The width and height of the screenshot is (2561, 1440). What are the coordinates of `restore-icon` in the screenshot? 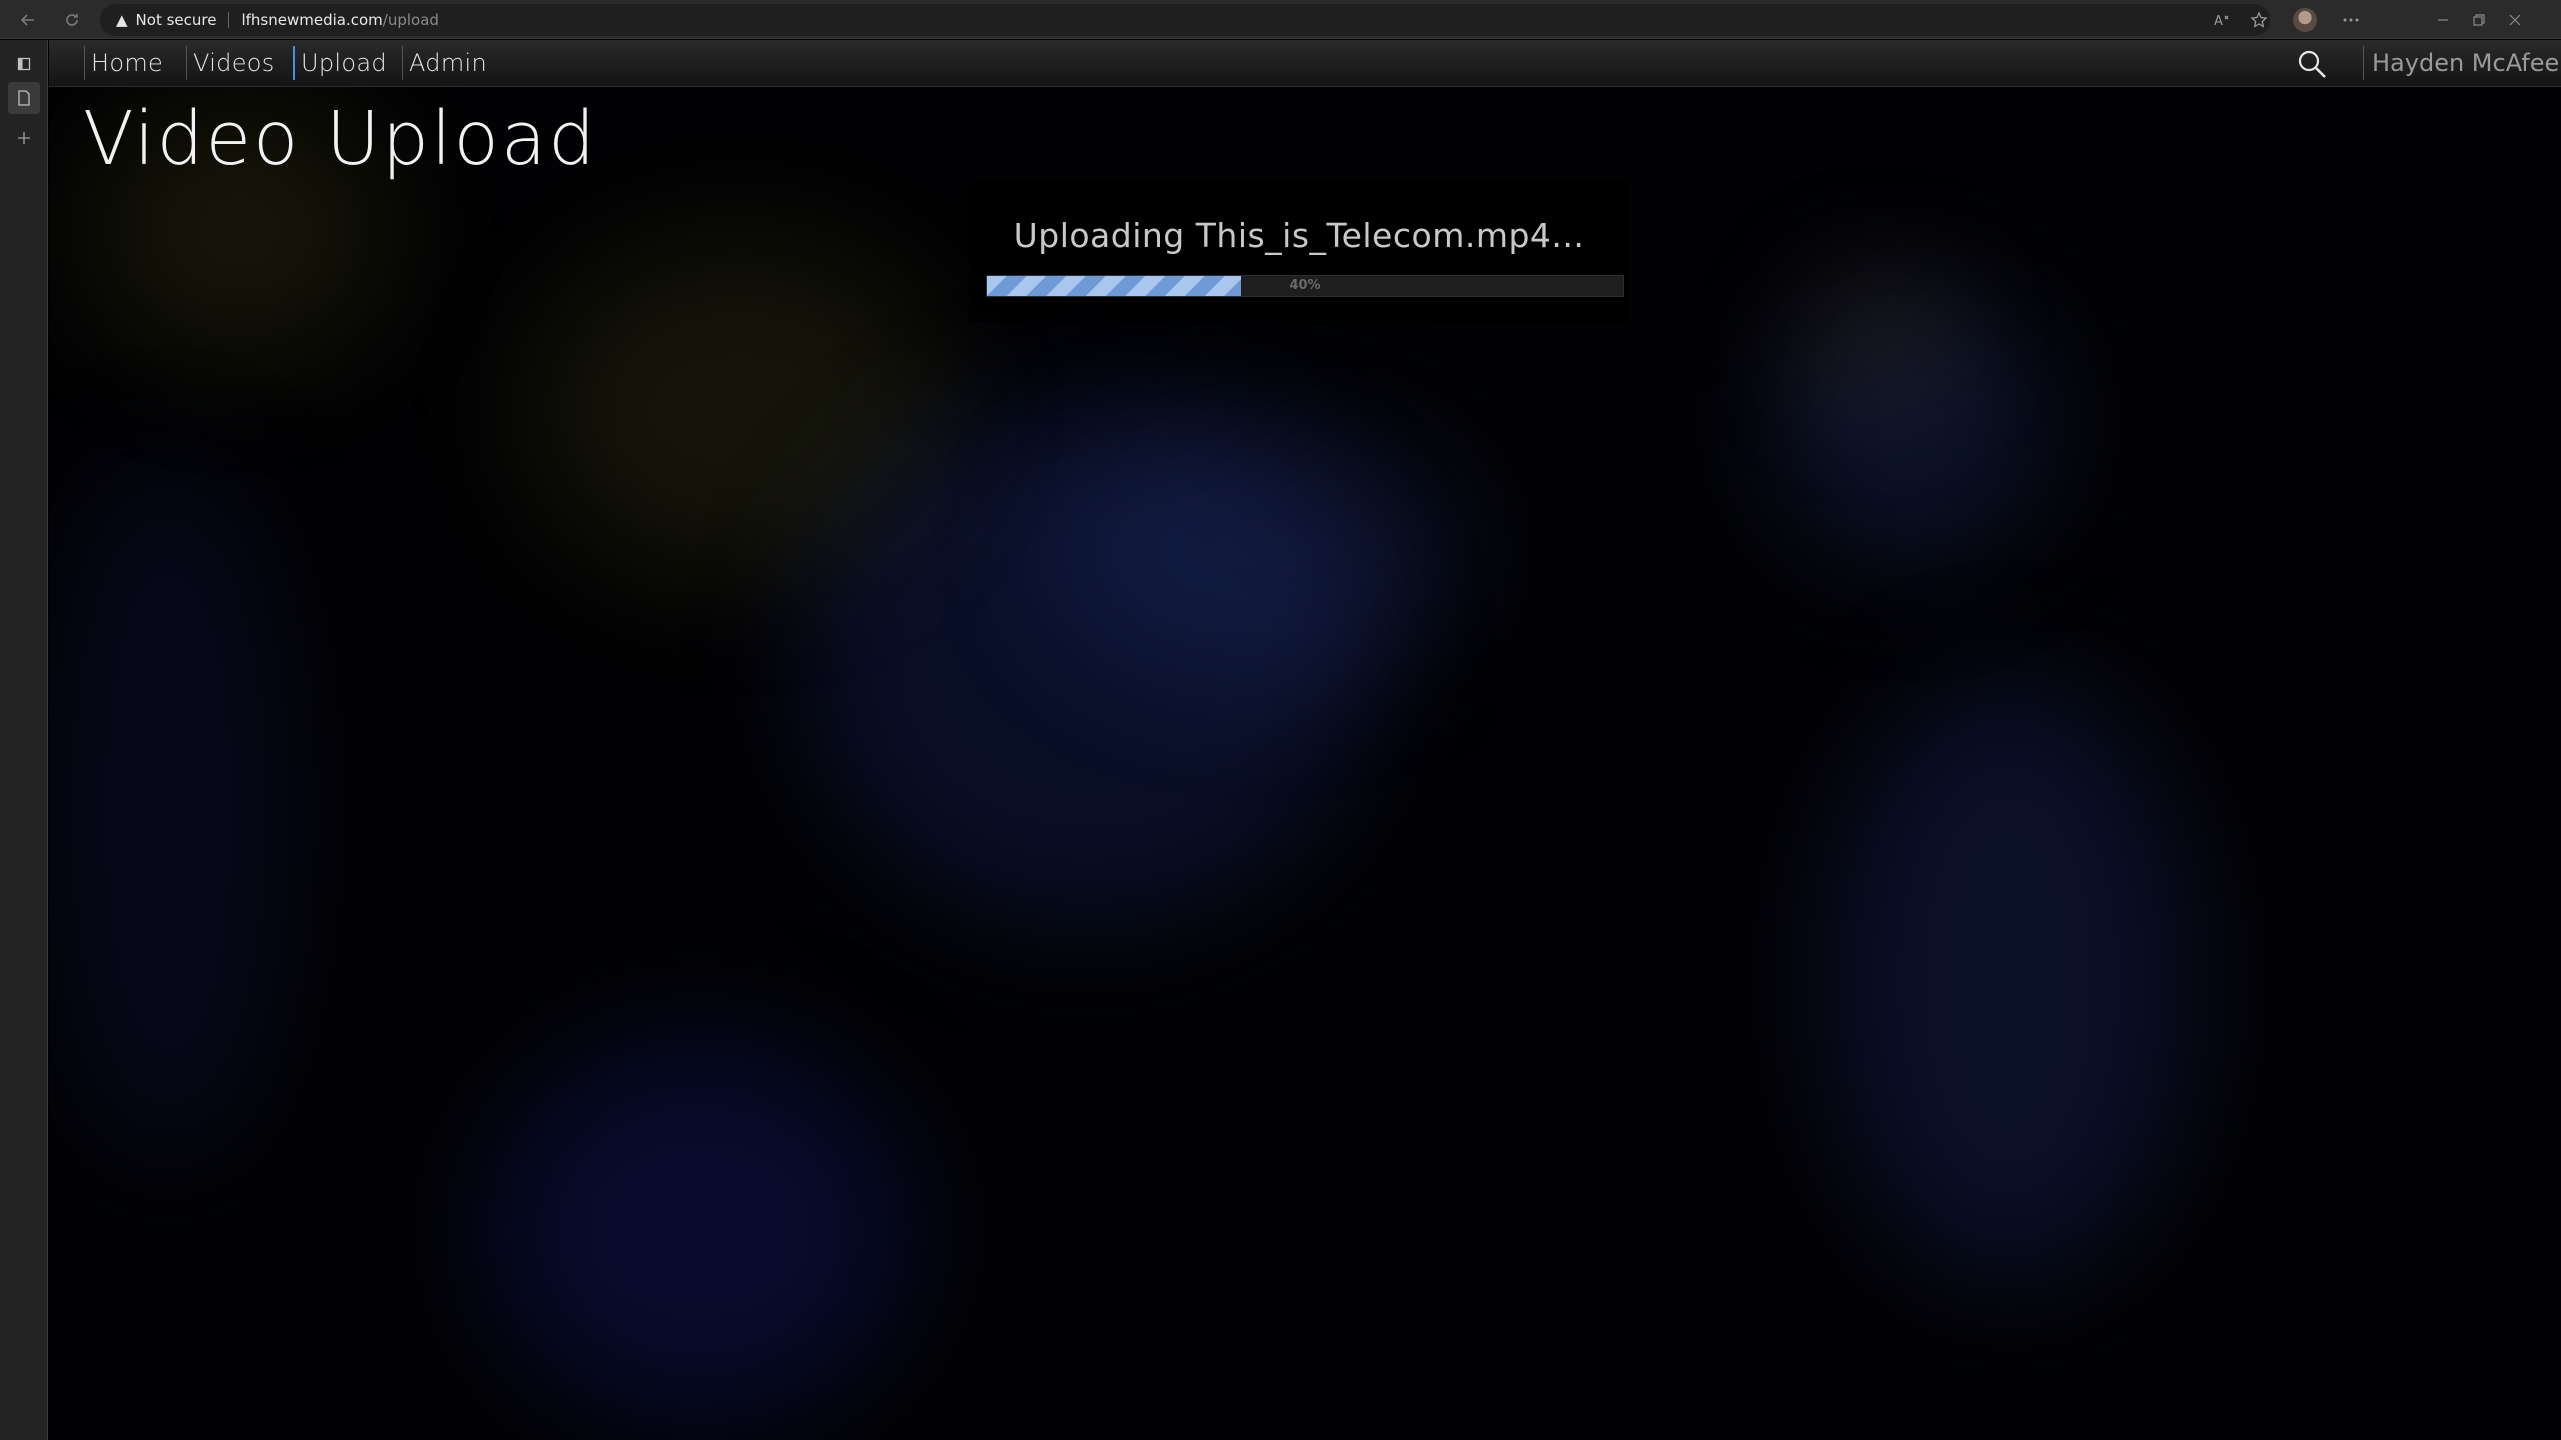 It's located at (2479, 20).